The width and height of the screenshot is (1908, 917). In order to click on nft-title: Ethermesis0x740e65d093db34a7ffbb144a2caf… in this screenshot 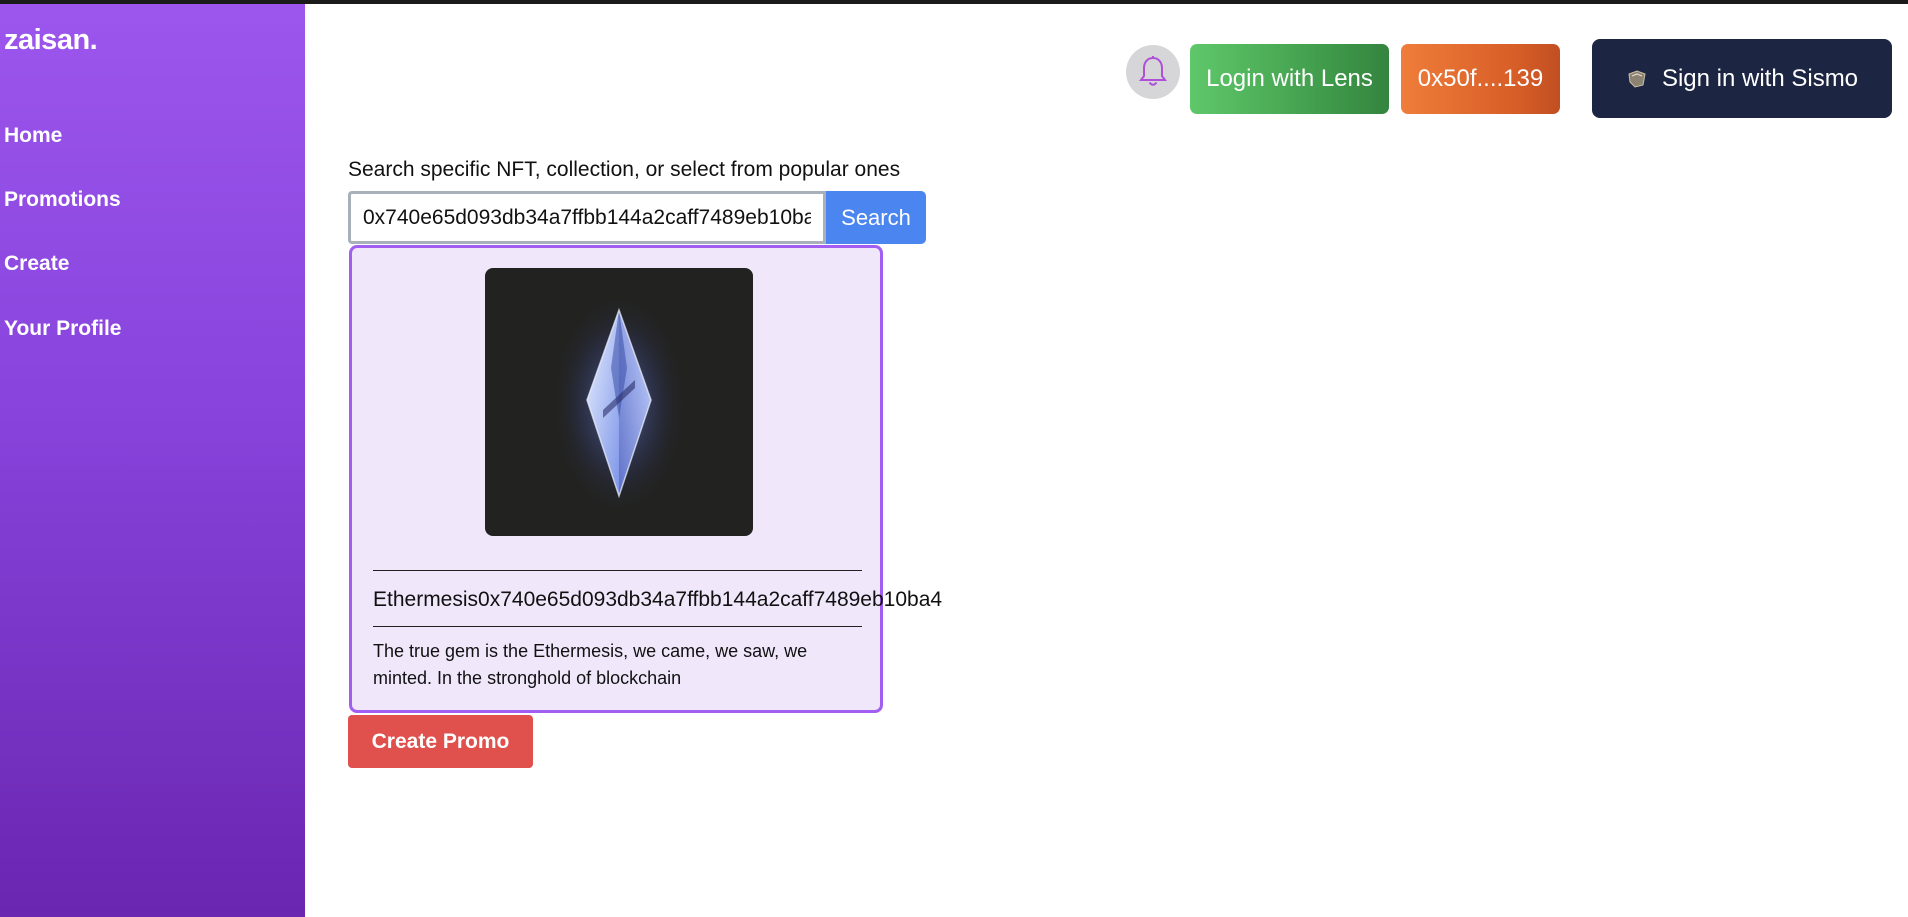, I will do `click(658, 599)`.